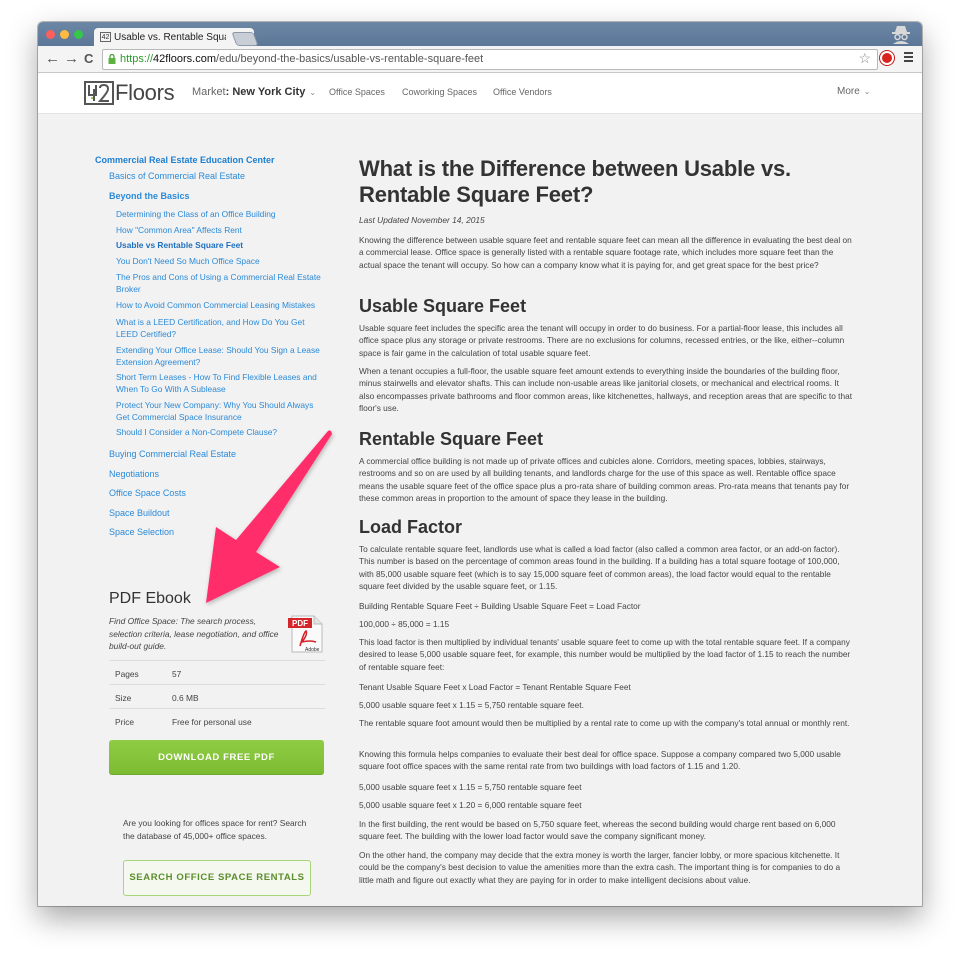 Image resolution: width=960 pixels, height=961 pixels. What do you see at coordinates (52, 59) in the screenshot?
I see `back-button: ←` at bounding box center [52, 59].